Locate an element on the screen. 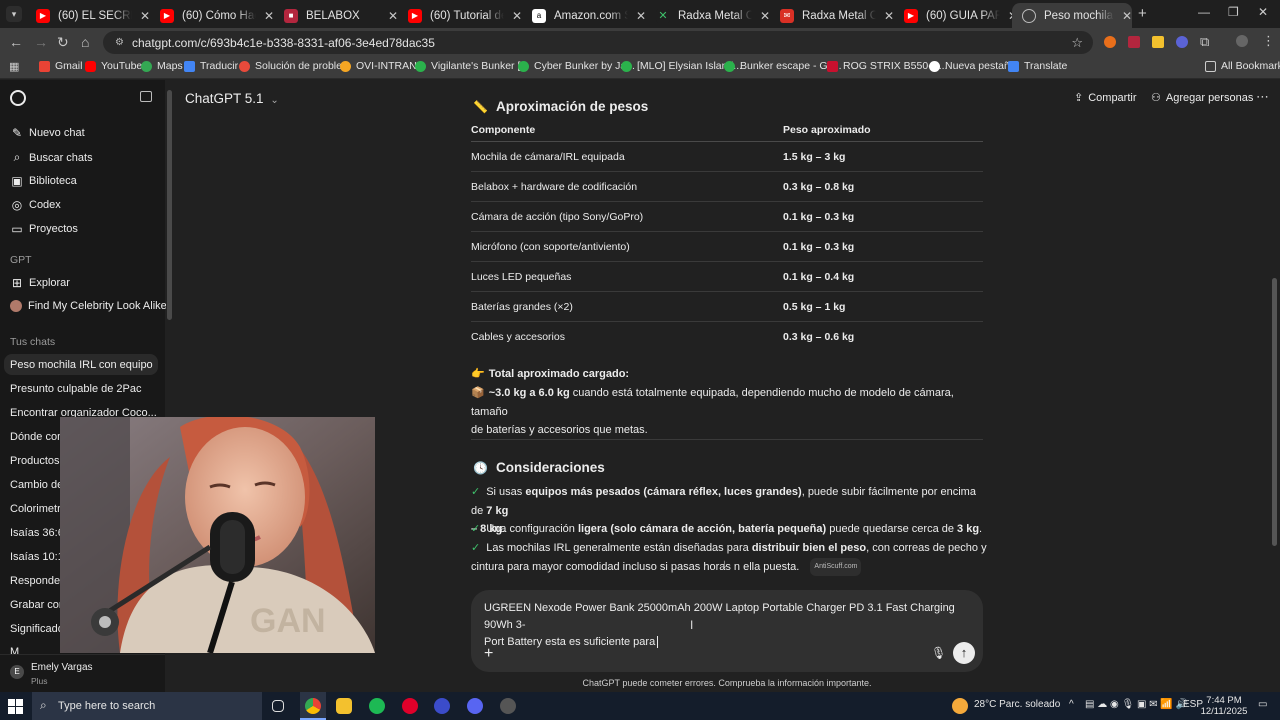 This screenshot has height=720, width=1280. browser-tab: ▶ (60) EL SECRETO de lo ✕ is located at coordinates (88, 15).